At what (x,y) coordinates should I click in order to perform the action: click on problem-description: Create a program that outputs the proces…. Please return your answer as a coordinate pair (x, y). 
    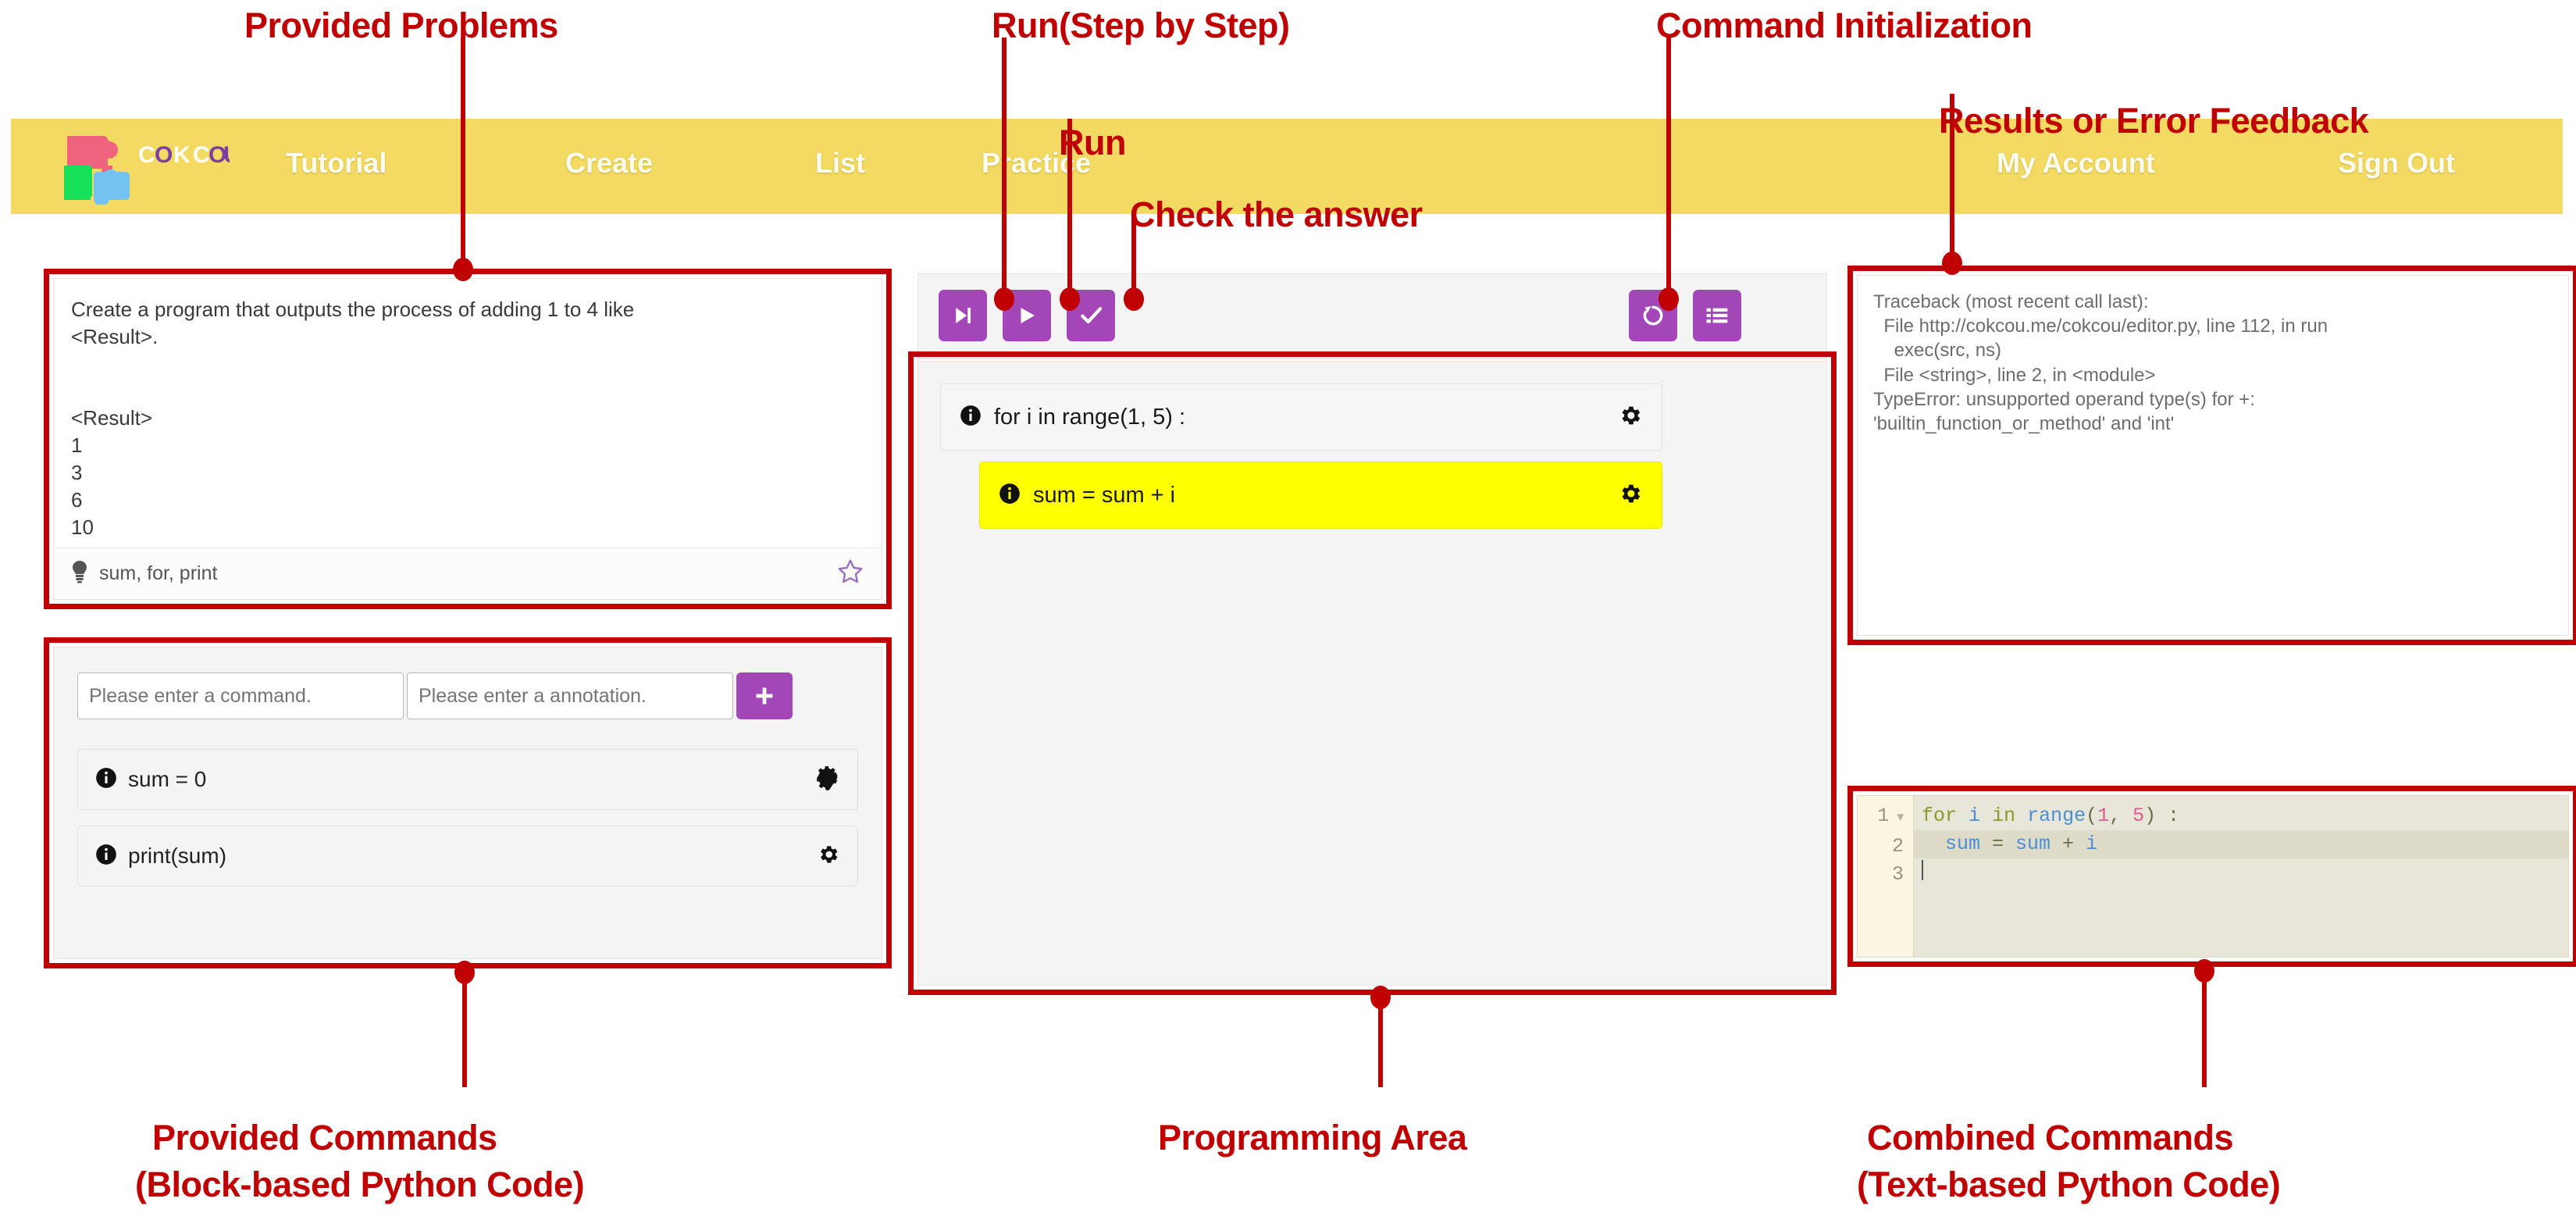
    Looking at the image, I should click on (353, 418).